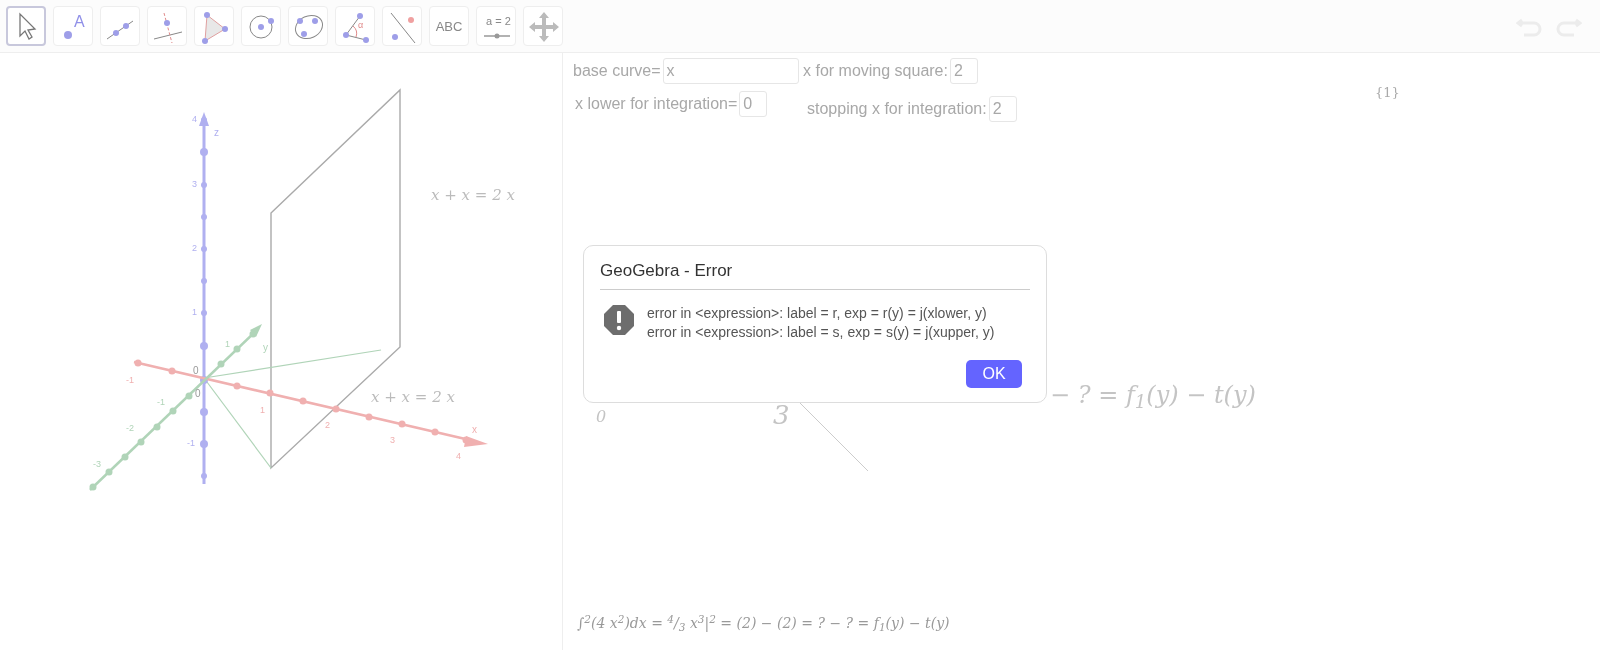  I want to click on y-tick-label: 1, so click(227, 344).